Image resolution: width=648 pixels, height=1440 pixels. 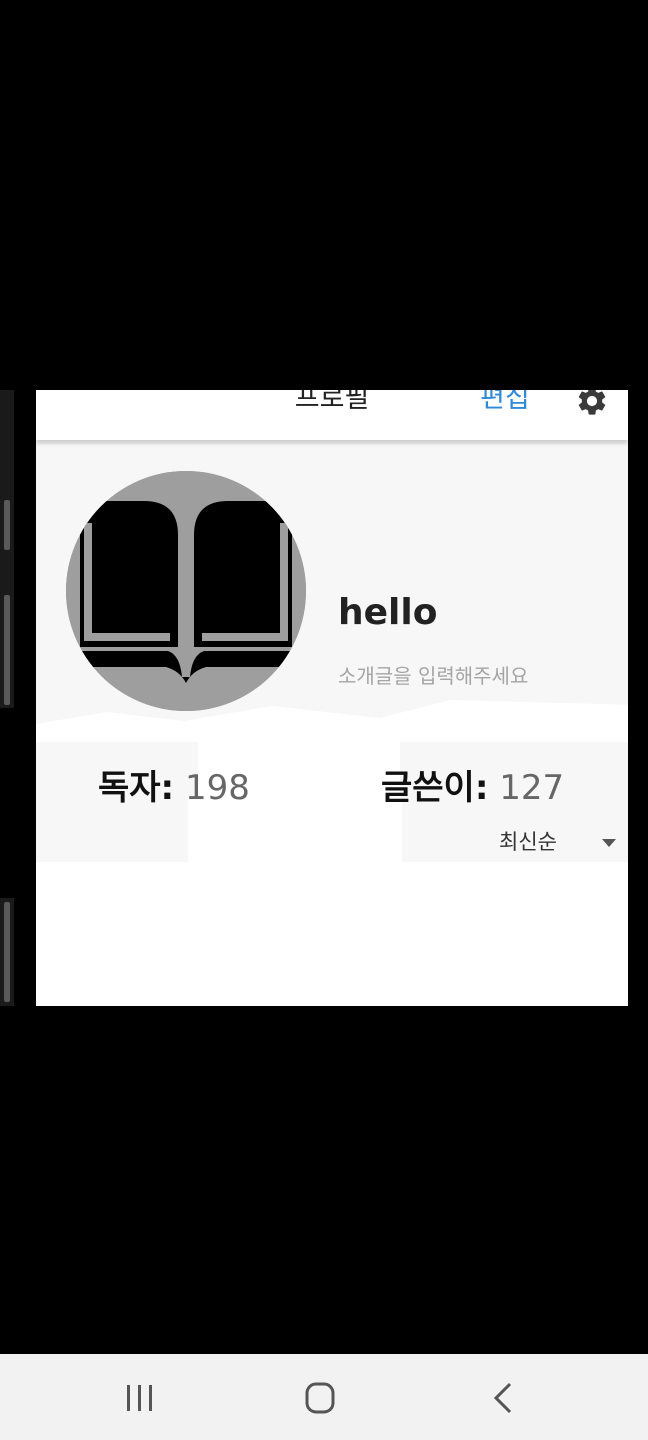 I want to click on gear-icon, so click(x=592, y=404).